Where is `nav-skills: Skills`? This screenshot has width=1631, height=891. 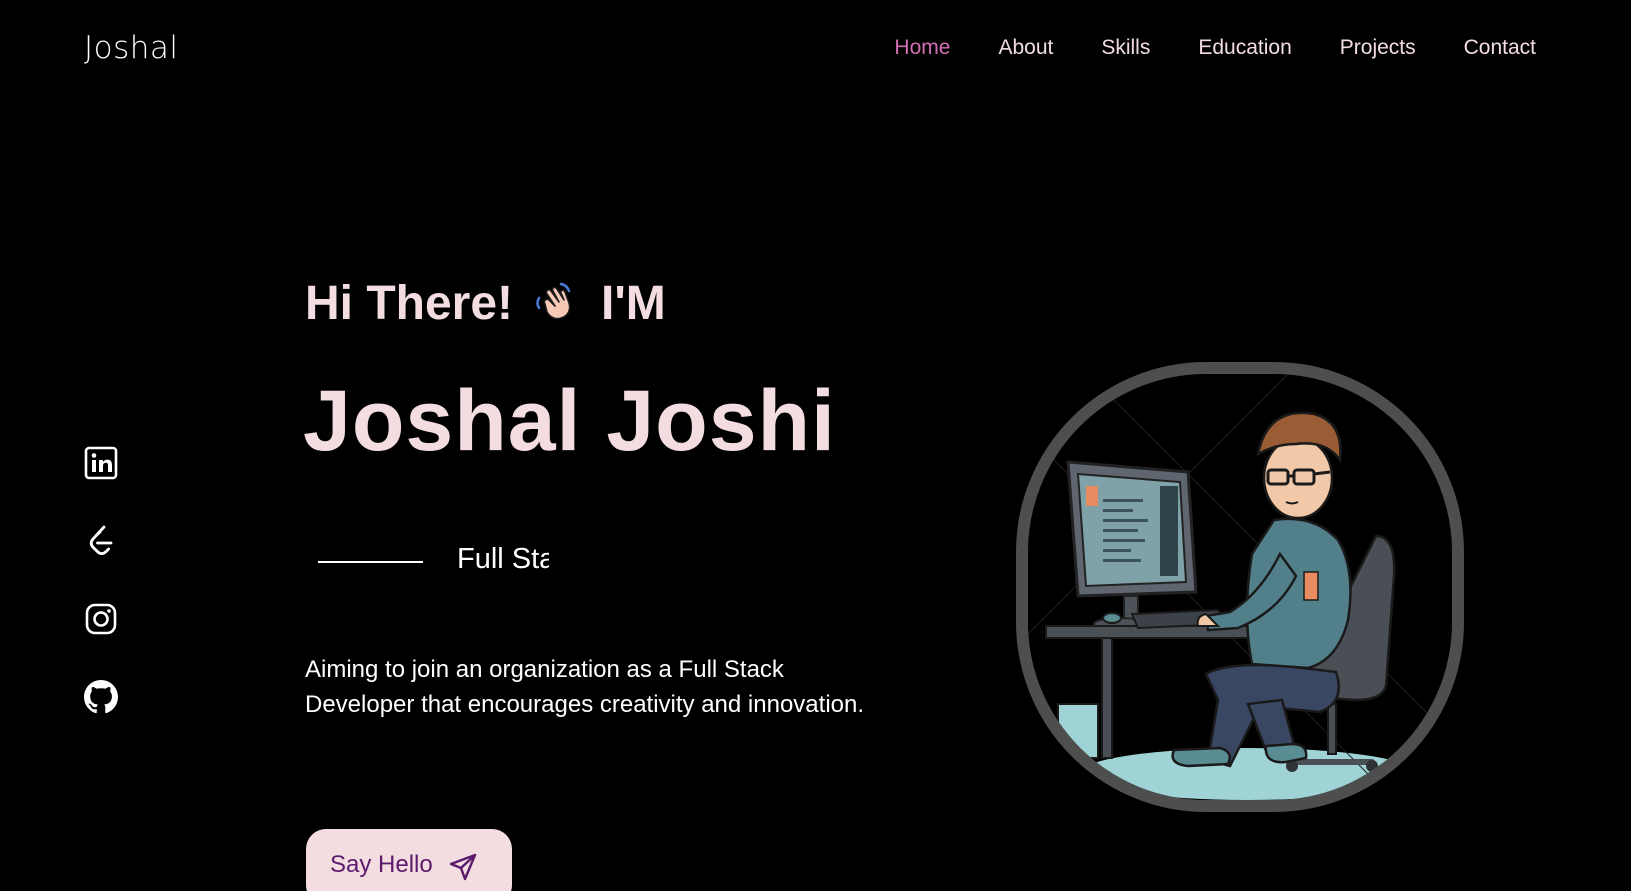 nav-skills: Skills is located at coordinates (1125, 48).